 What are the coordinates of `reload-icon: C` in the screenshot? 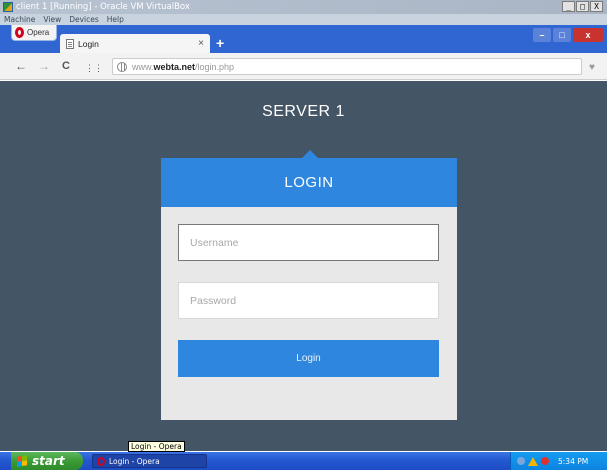 It's located at (66, 66).